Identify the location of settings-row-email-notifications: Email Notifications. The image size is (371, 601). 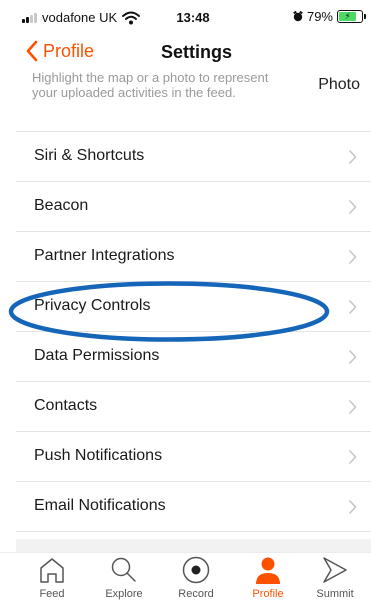
(193, 507).